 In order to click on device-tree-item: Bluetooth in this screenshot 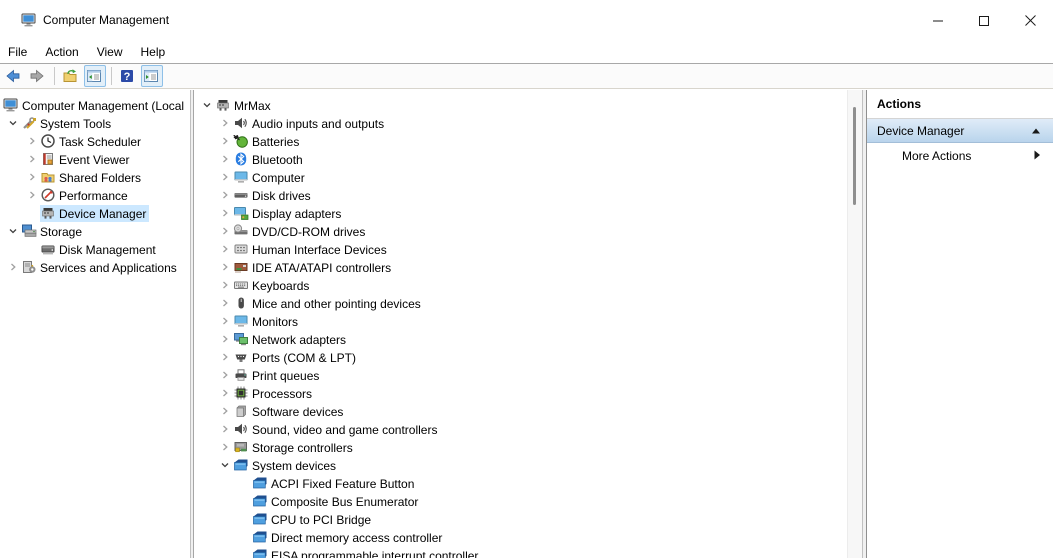, I will do `click(528, 159)`.